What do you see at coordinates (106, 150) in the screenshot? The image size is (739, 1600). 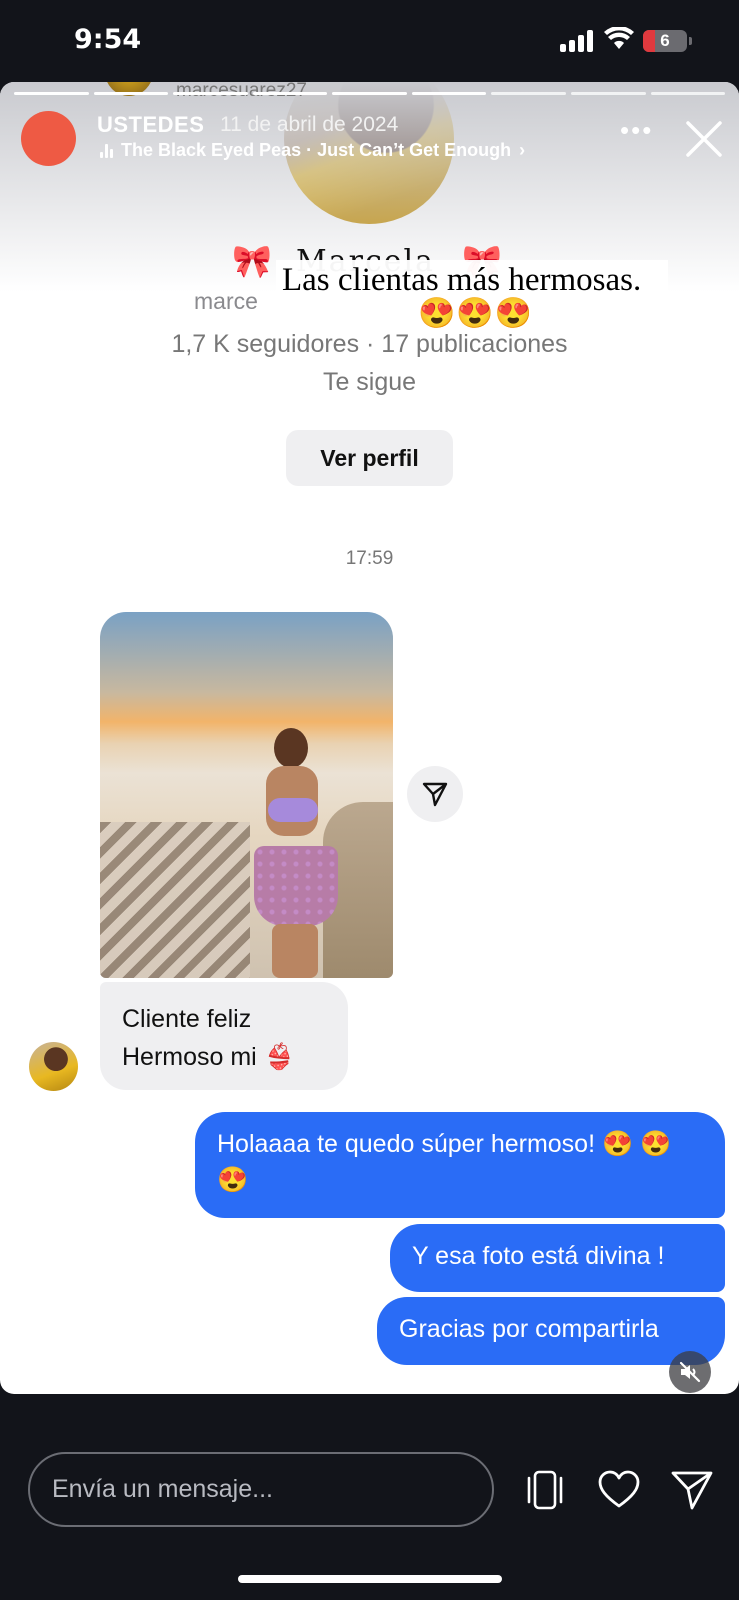 I see `music-bars-icon` at bounding box center [106, 150].